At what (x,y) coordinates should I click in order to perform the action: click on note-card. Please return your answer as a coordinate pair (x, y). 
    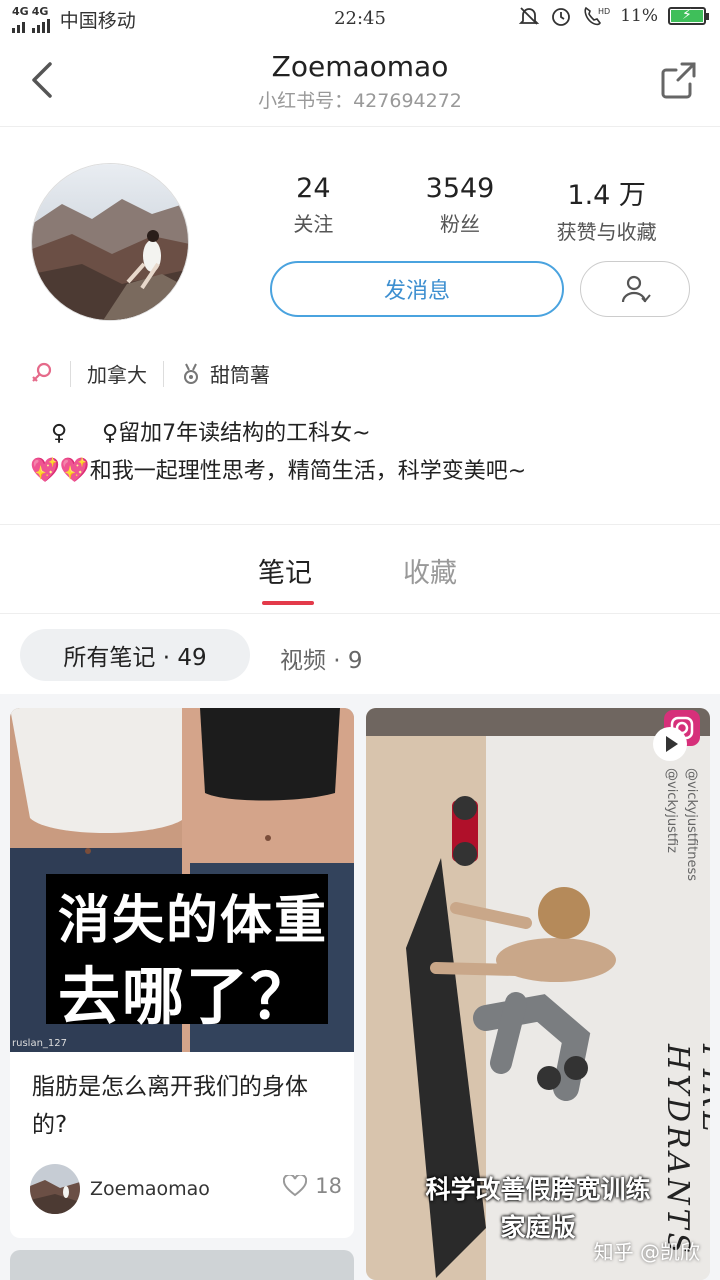
    Looking at the image, I should click on (182, 1265).